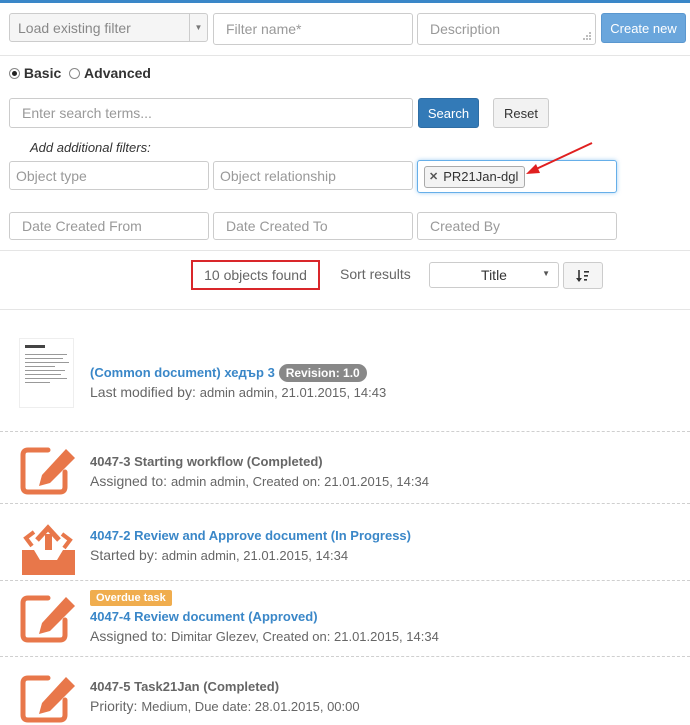 The width and height of the screenshot is (690, 725). I want to click on search-button-label: Search, so click(448, 113).